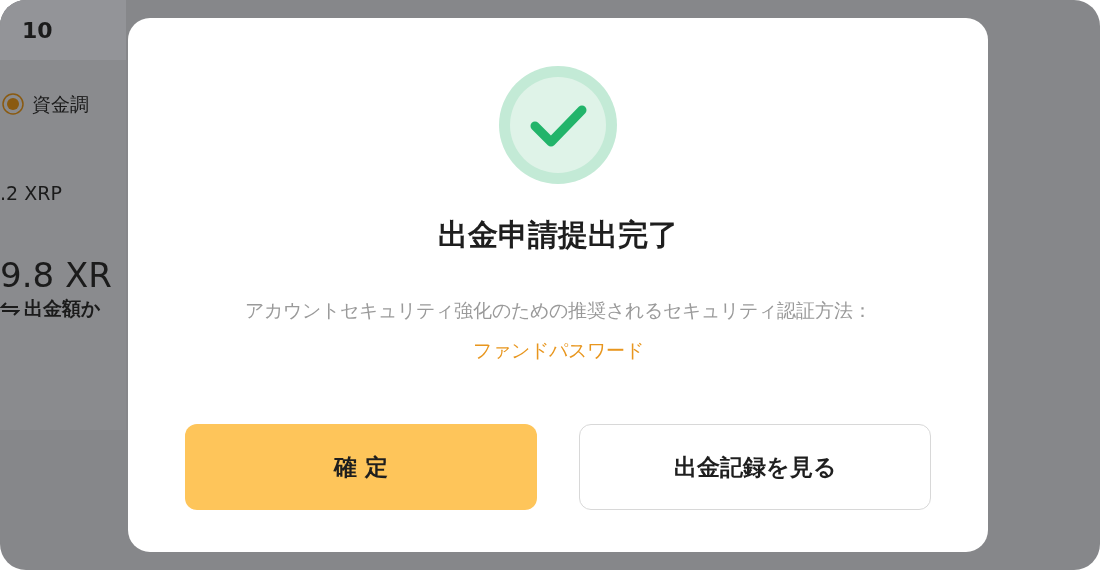 This screenshot has height=570, width=1100. I want to click on checkmark-icon, so click(558, 125).